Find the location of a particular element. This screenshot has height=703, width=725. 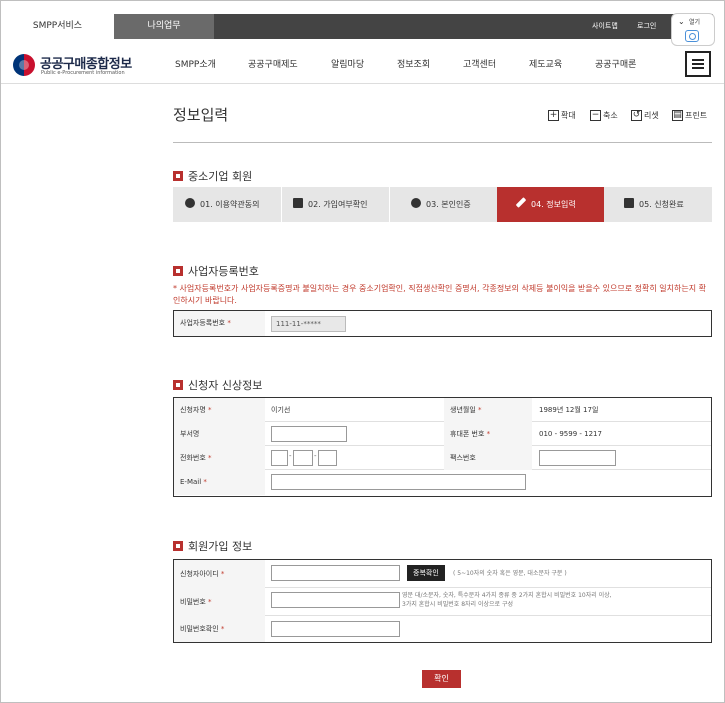

password-hint-2: 3가지 혼합시 비밀번호 8자리 이상으로 구성 is located at coordinates (458, 604).